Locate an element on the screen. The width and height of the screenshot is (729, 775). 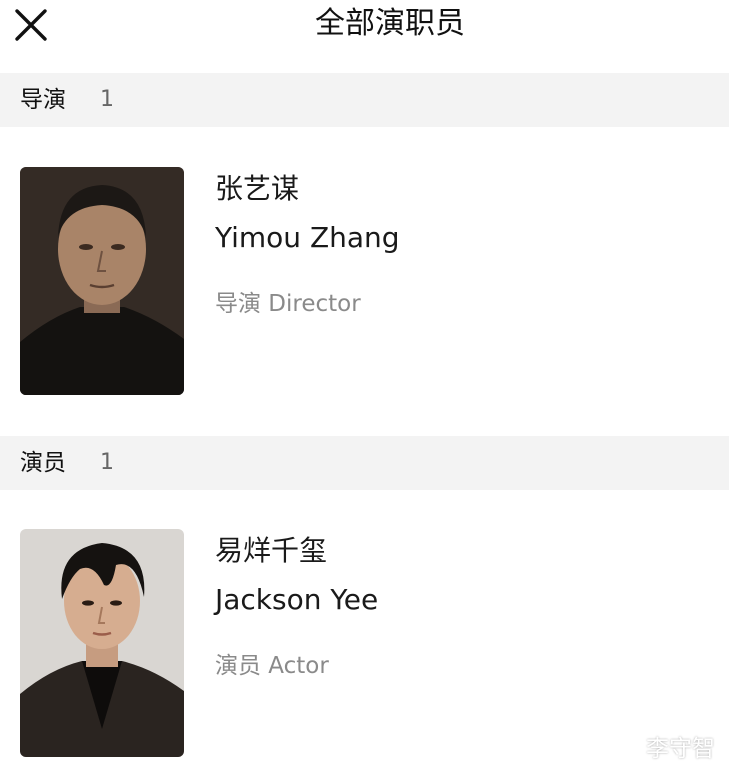
person-role: 导演 Director is located at coordinates (288, 304).